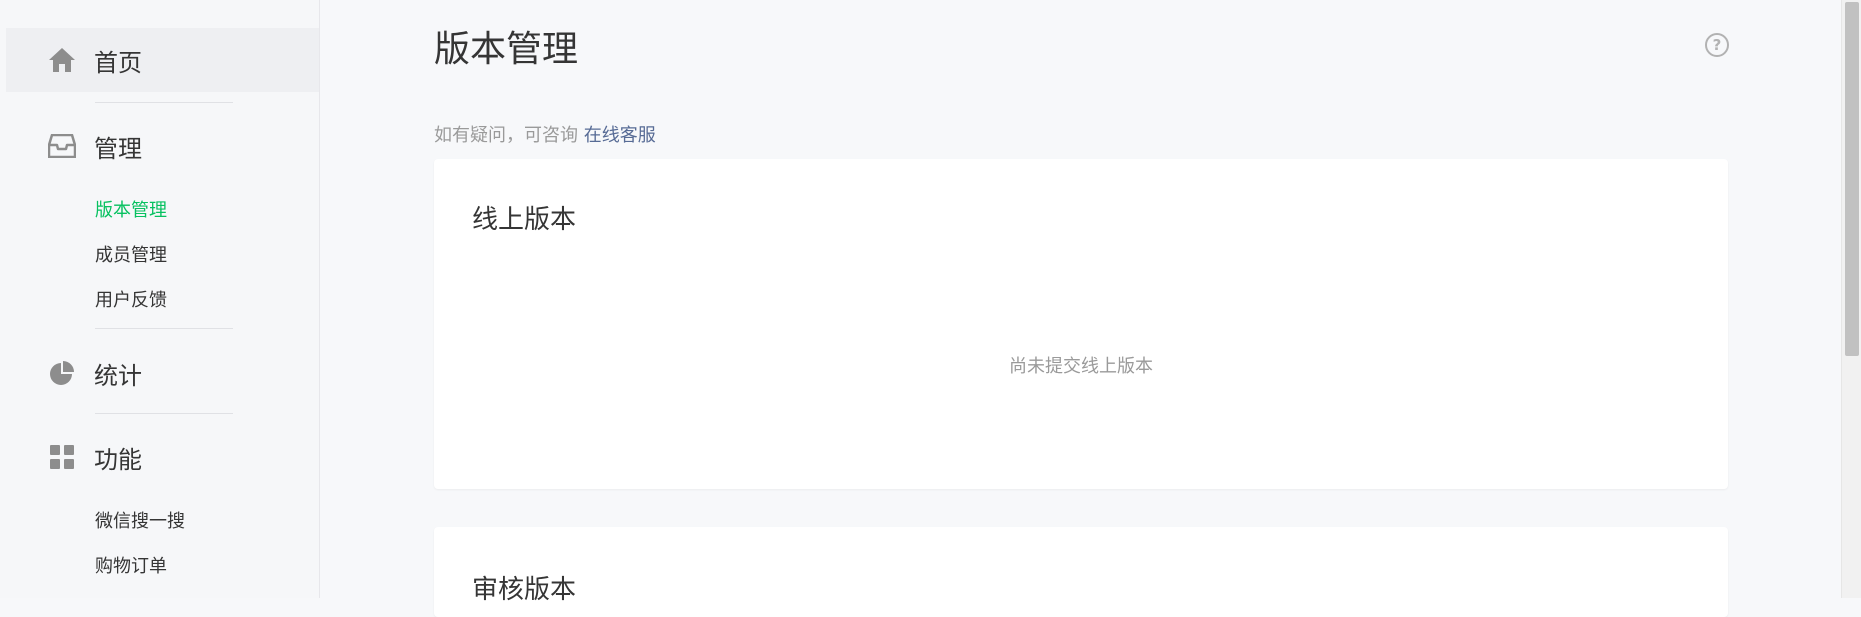 This screenshot has height=617, width=1861. Describe the element at coordinates (1852, 179) in the screenshot. I see `scrollbar-thumb` at that location.